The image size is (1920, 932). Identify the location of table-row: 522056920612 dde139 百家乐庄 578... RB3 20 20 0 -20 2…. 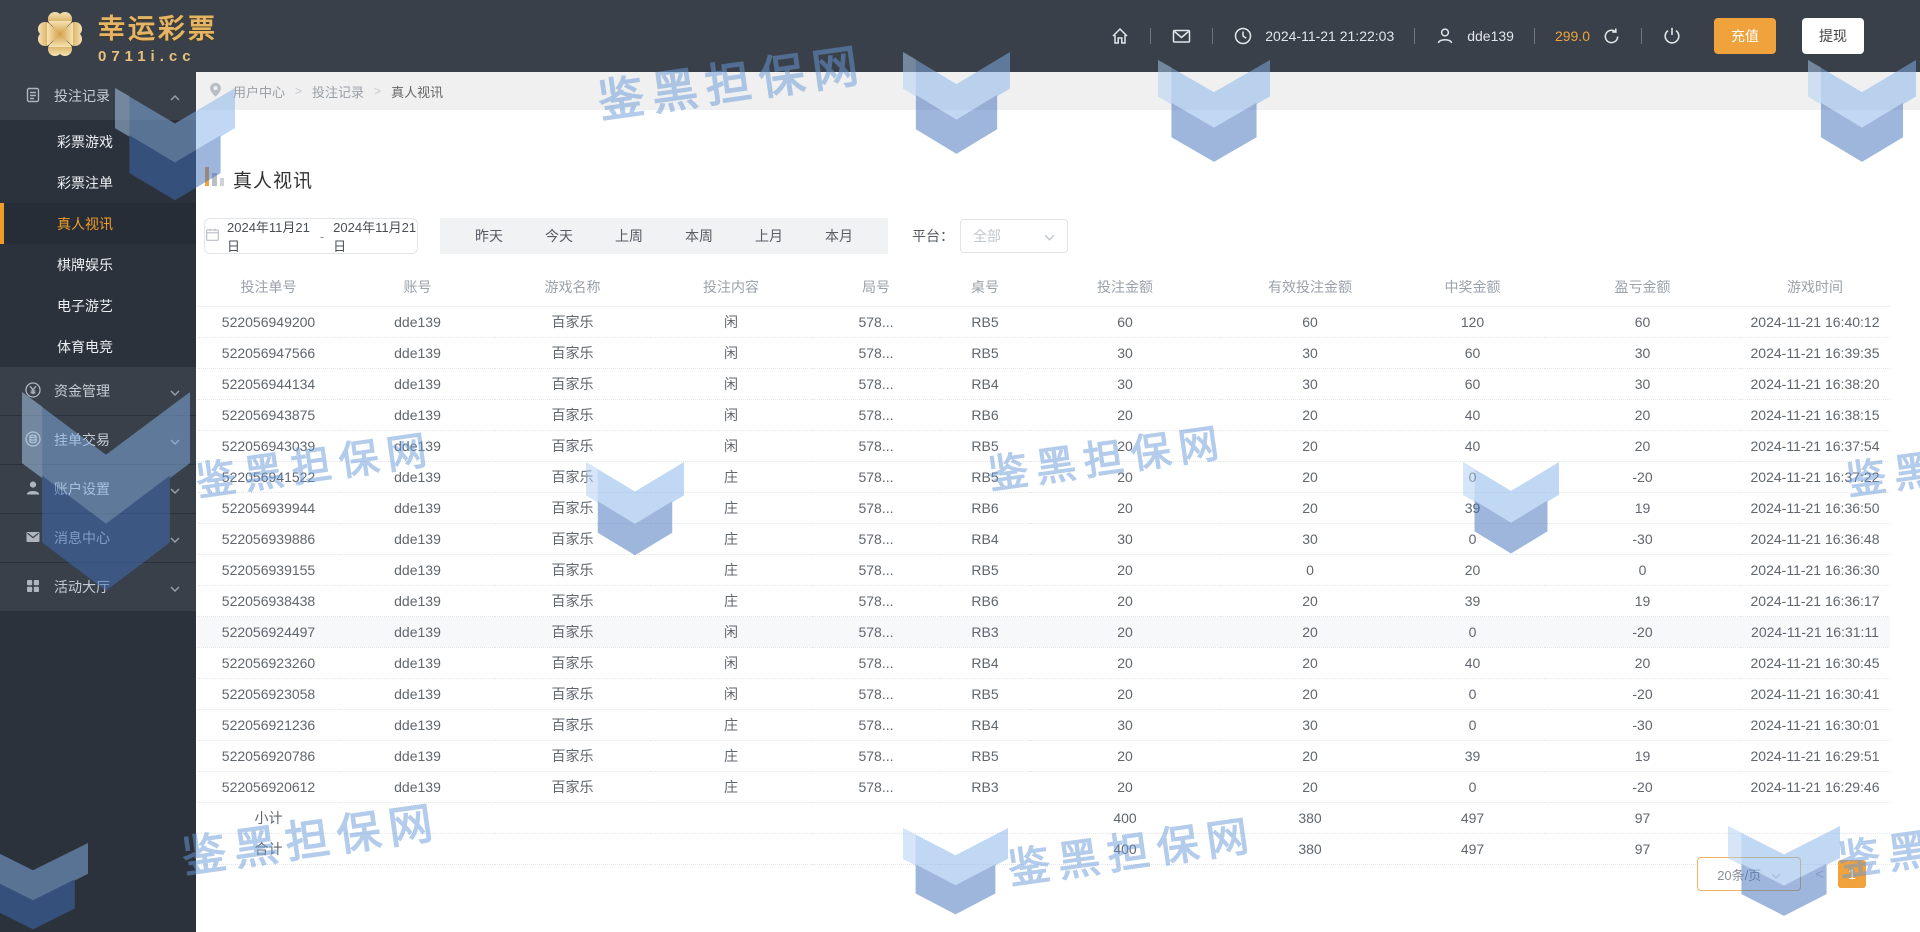
(1043, 787).